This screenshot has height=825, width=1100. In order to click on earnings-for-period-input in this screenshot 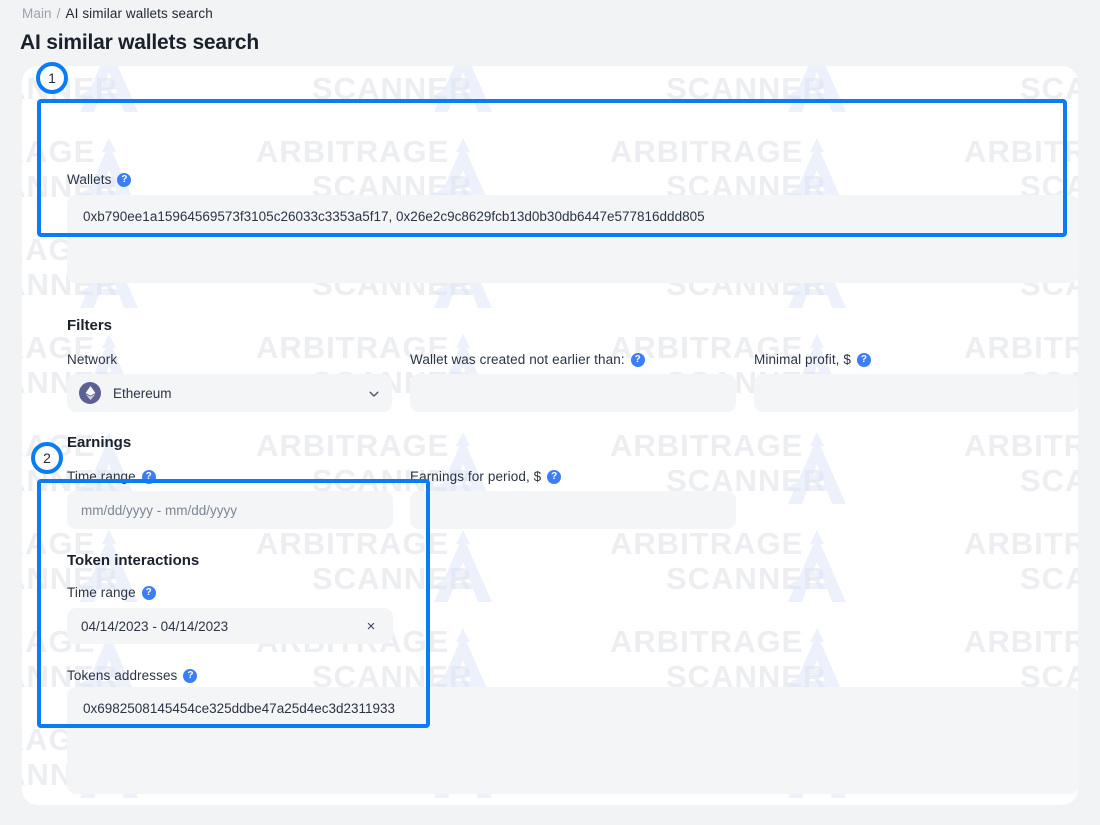, I will do `click(573, 510)`.